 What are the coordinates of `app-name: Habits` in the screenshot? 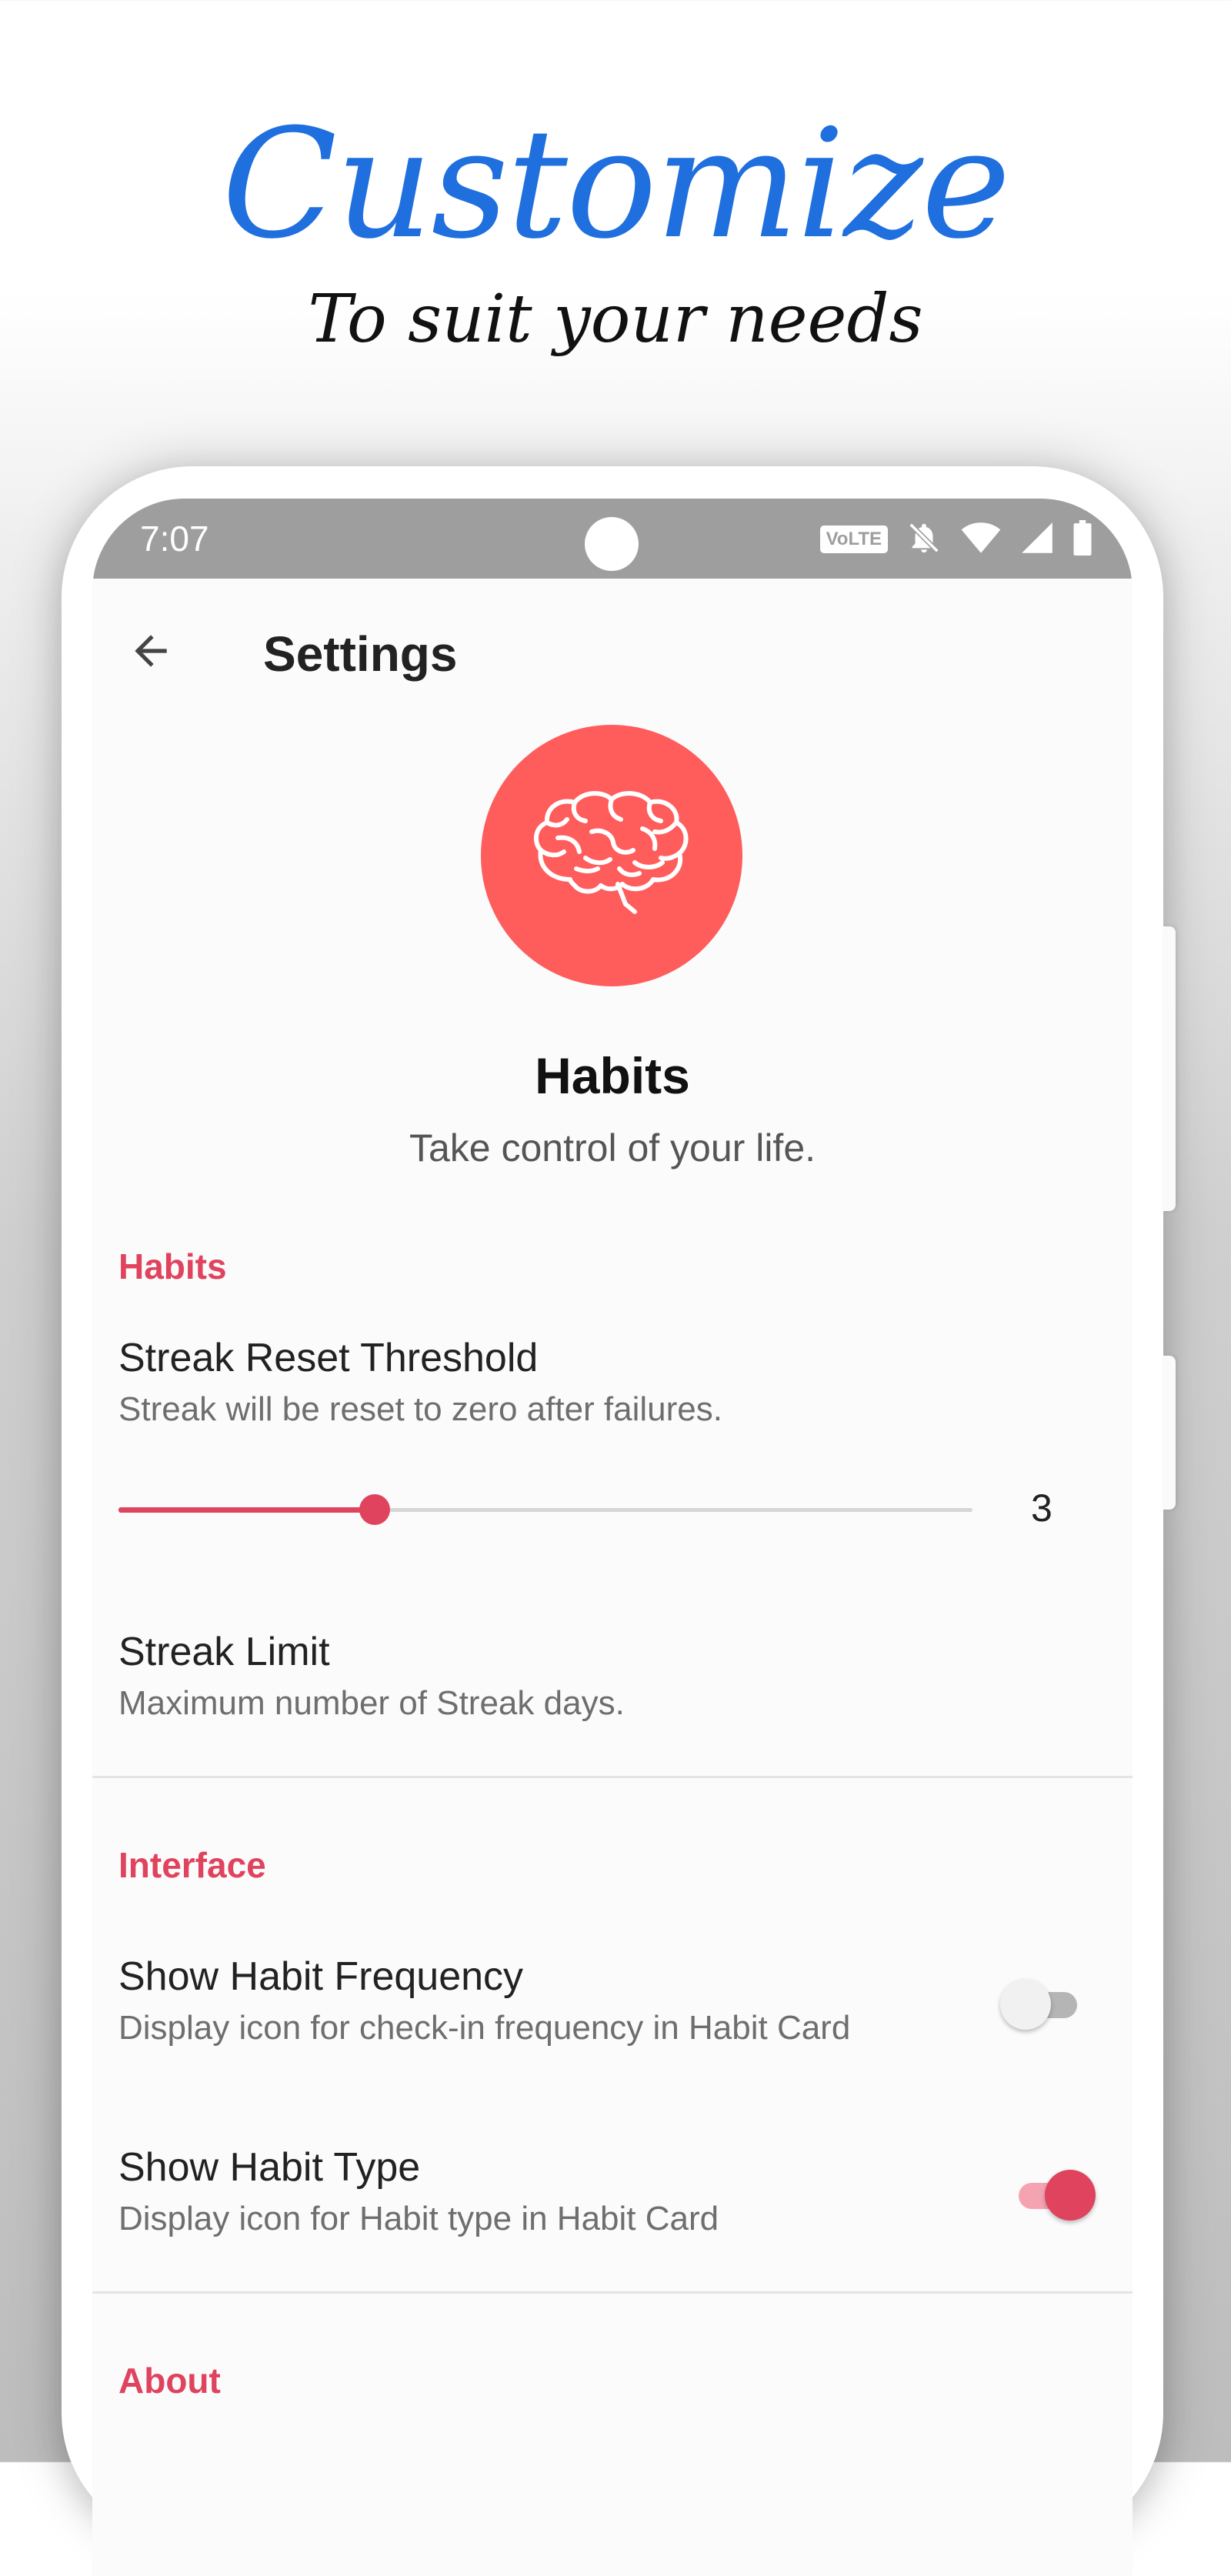 It's located at (612, 1075).